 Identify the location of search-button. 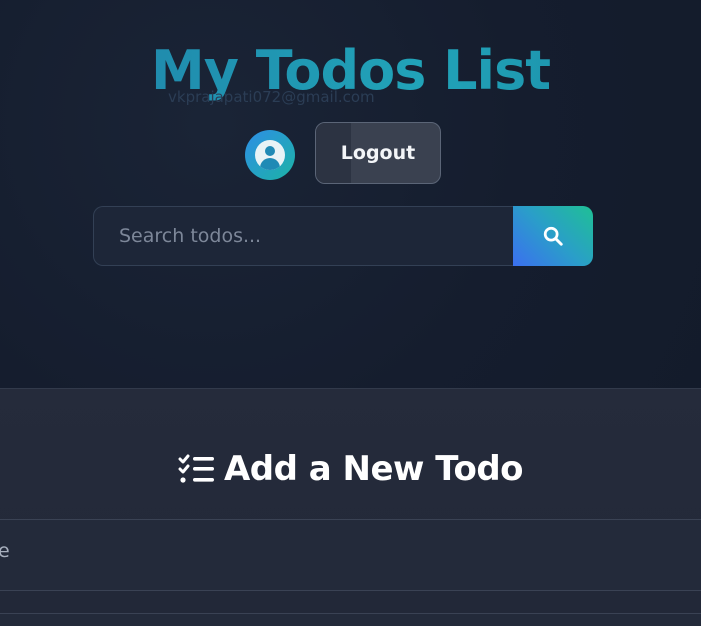
(553, 236).